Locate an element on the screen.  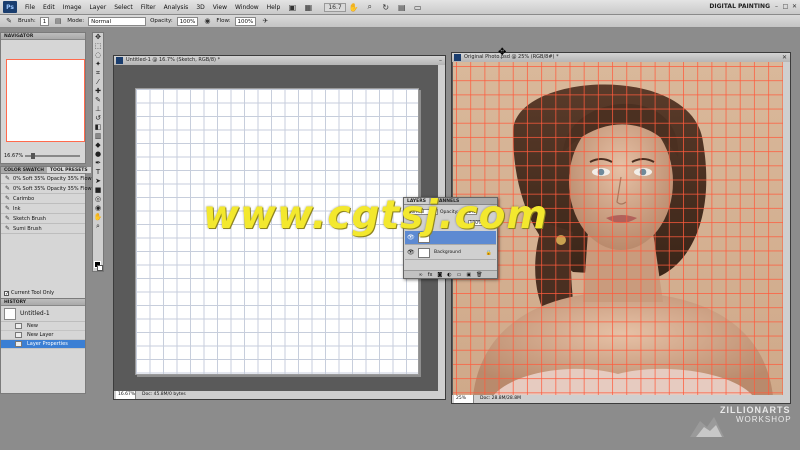
blur-tool-icon: ◆ is located at coordinates (98, 145).